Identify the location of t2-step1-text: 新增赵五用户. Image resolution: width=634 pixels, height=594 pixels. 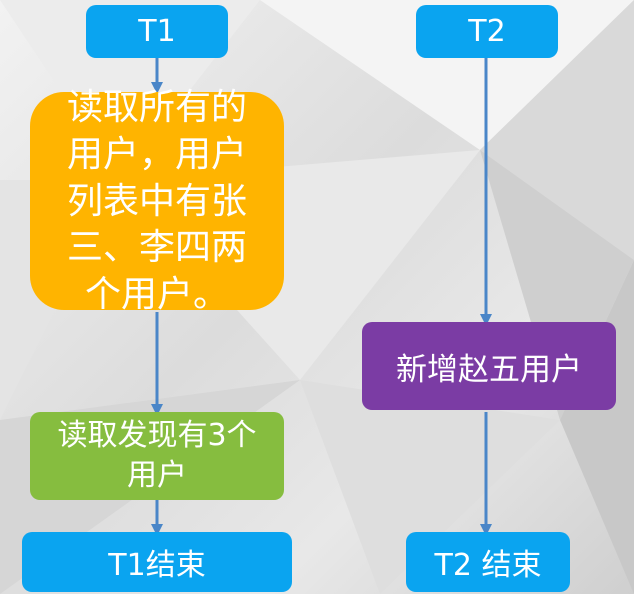
(489, 369).